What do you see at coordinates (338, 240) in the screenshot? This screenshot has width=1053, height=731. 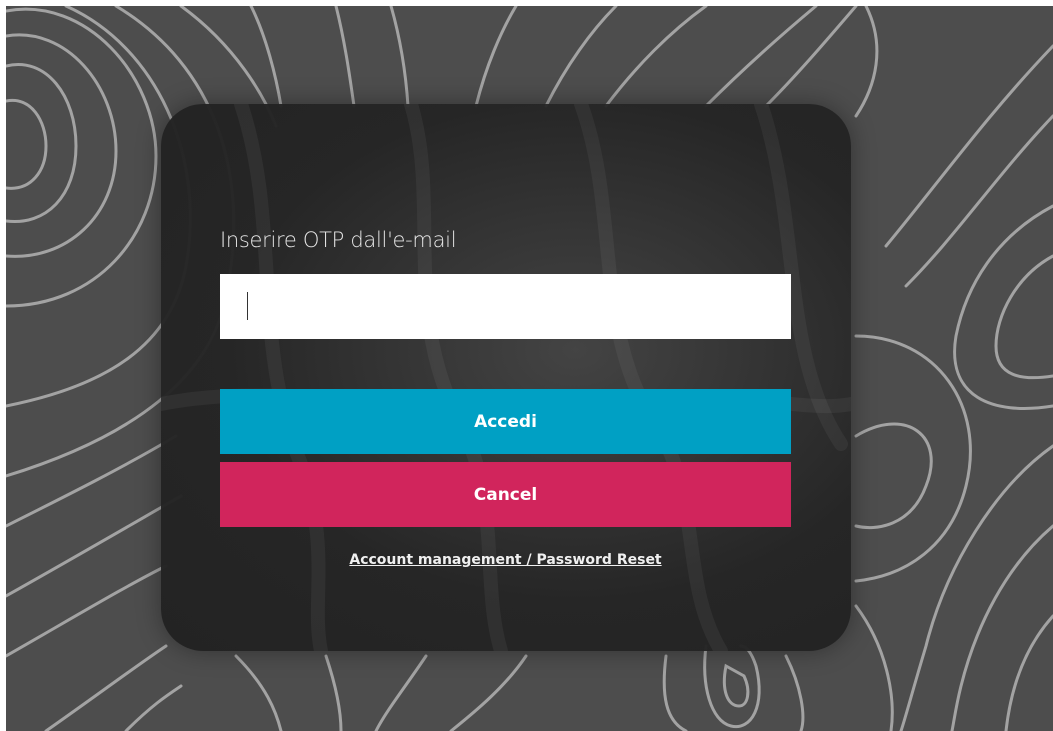 I see `otp-label: Inserire OTP dall'e-mail` at bounding box center [338, 240].